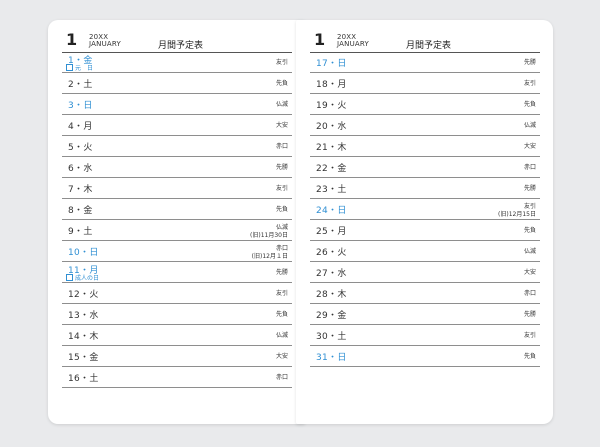  What do you see at coordinates (177, 125) in the screenshot?
I see `day-row: 4・月 大安` at bounding box center [177, 125].